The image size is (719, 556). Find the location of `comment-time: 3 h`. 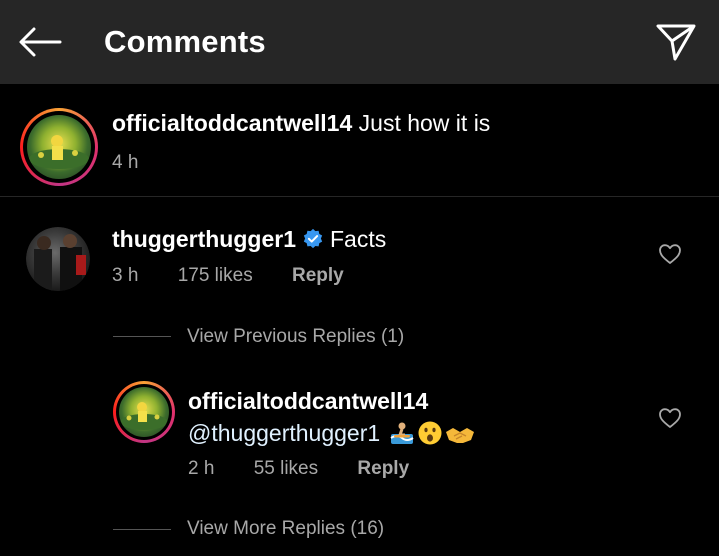

comment-time: 3 h is located at coordinates (125, 275).